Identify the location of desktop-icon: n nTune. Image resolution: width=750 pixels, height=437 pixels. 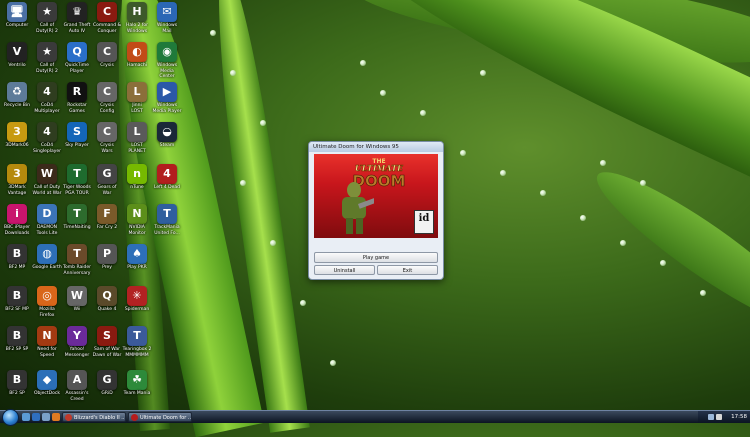
(137, 177).